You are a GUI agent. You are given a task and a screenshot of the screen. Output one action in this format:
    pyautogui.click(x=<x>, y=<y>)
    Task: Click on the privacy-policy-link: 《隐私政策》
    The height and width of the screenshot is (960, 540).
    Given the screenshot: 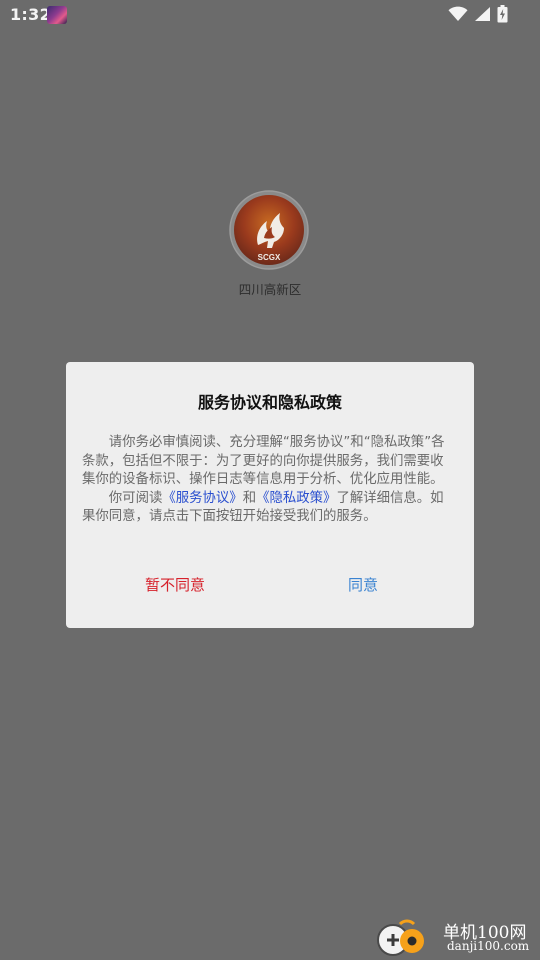 What is the action you would take?
    pyautogui.click(x=296, y=498)
    